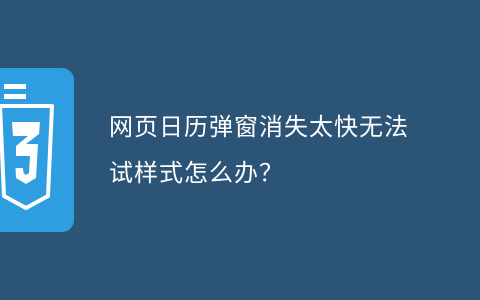 This screenshot has width=480, height=300. What do you see at coordinates (196, 173) in the screenshot?
I see `article-title-line-2: 试样式怎么办？` at bounding box center [196, 173].